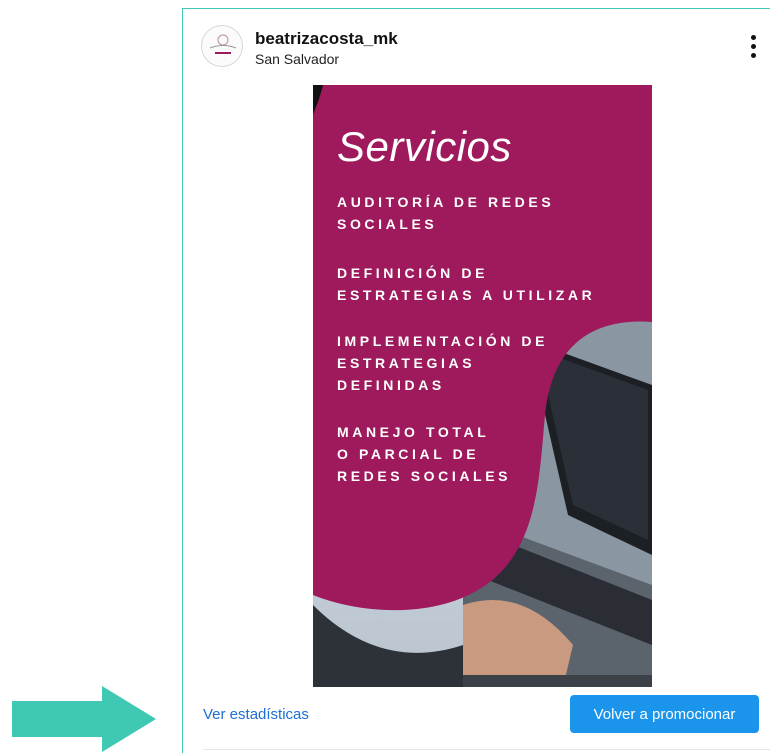 This screenshot has width=770, height=754. Describe the element at coordinates (443, 363) in the screenshot. I see `service-item: IMPLEMENTACIÓN DE ESTRATEGIAS DEFINIDAS` at that location.